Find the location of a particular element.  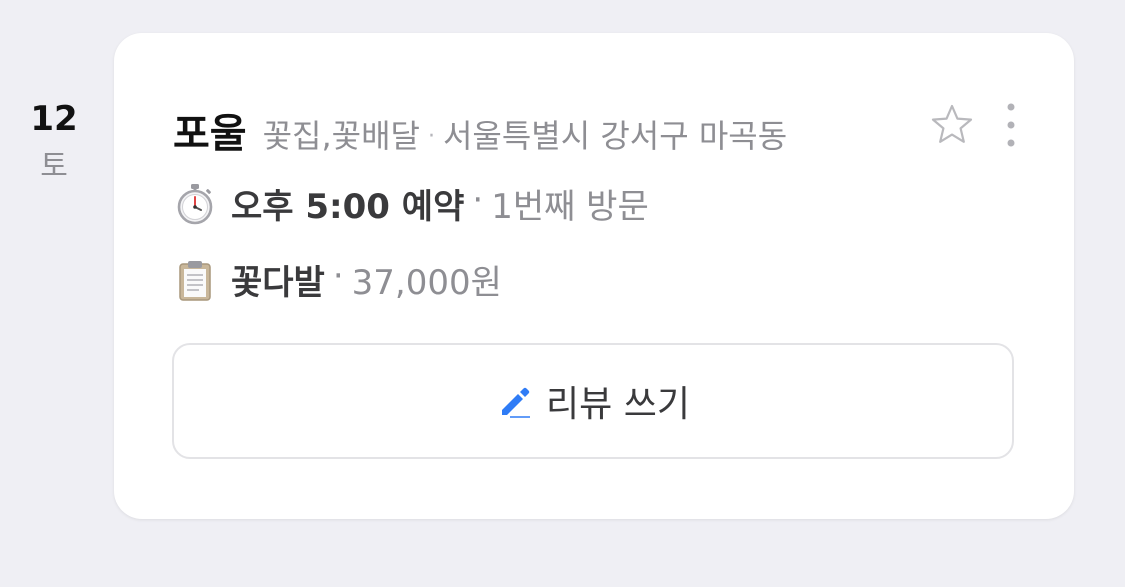

visit-count: 1번째 방문 is located at coordinates (570, 207).